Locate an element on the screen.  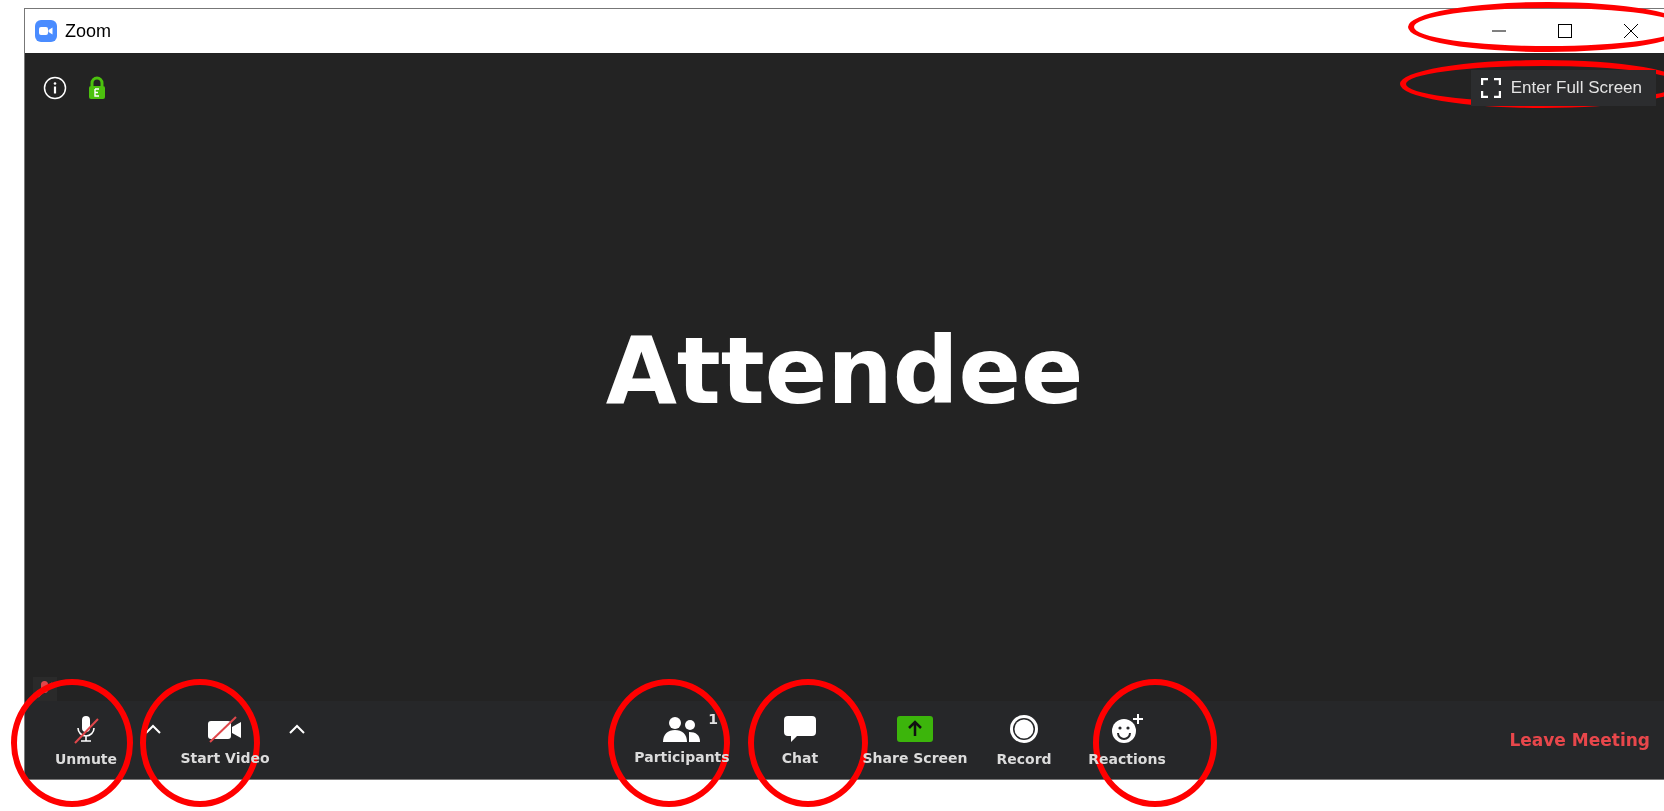
record-button: Record is located at coordinates (1024, 740).